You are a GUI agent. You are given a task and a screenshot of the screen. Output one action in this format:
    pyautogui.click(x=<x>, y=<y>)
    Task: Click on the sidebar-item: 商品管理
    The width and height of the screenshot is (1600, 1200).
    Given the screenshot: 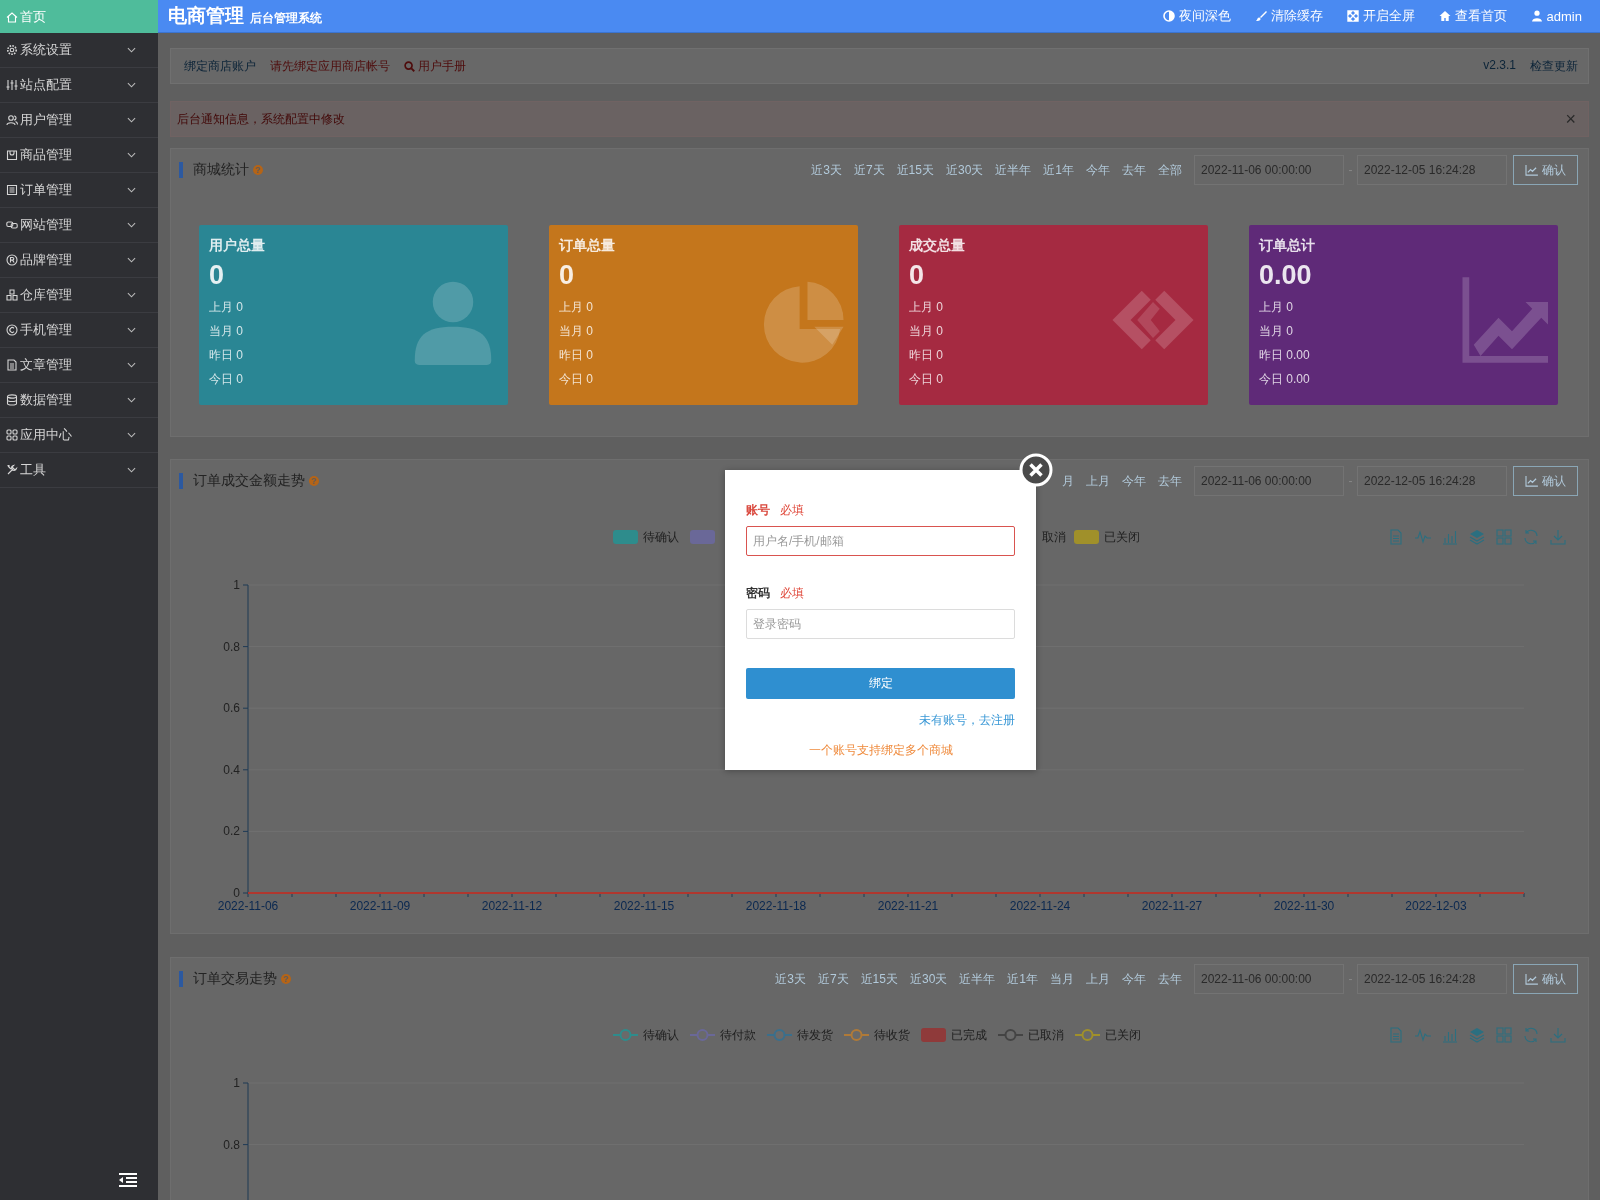 What is the action you would take?
    pyautogui.click(x=79, y=155)
    